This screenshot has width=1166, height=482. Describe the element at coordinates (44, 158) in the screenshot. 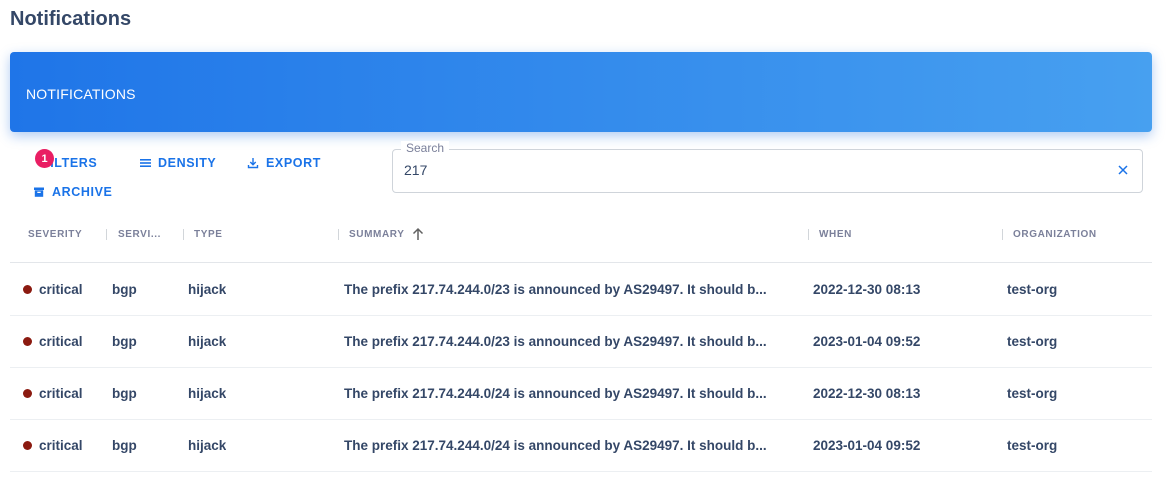

I see `filters-count-badge: 1` at that location.